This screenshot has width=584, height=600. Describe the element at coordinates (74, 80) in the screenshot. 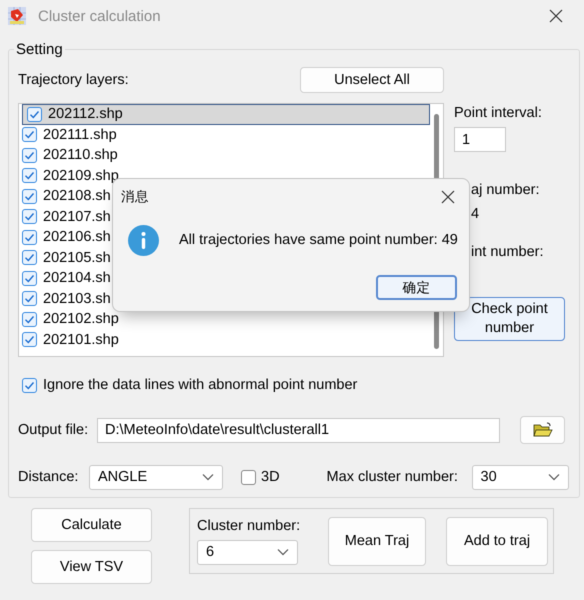

I see `layers-label: Trajectory layers:` at that location.